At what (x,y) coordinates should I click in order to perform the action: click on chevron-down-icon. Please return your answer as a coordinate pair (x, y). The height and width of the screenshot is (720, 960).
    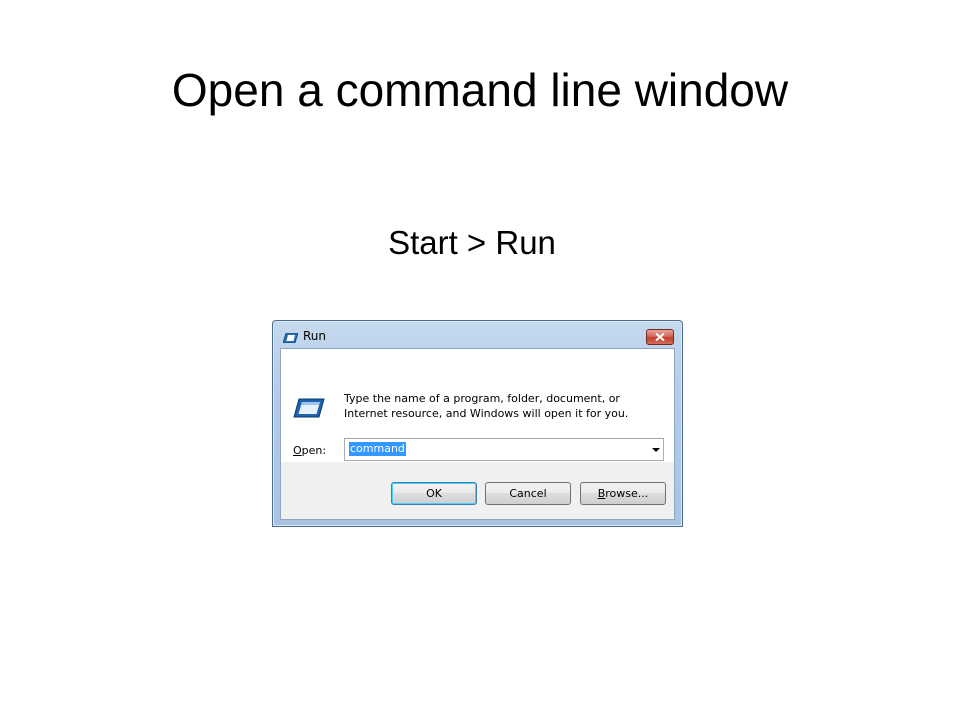
    Looking at the image, I should click on (656, 450).